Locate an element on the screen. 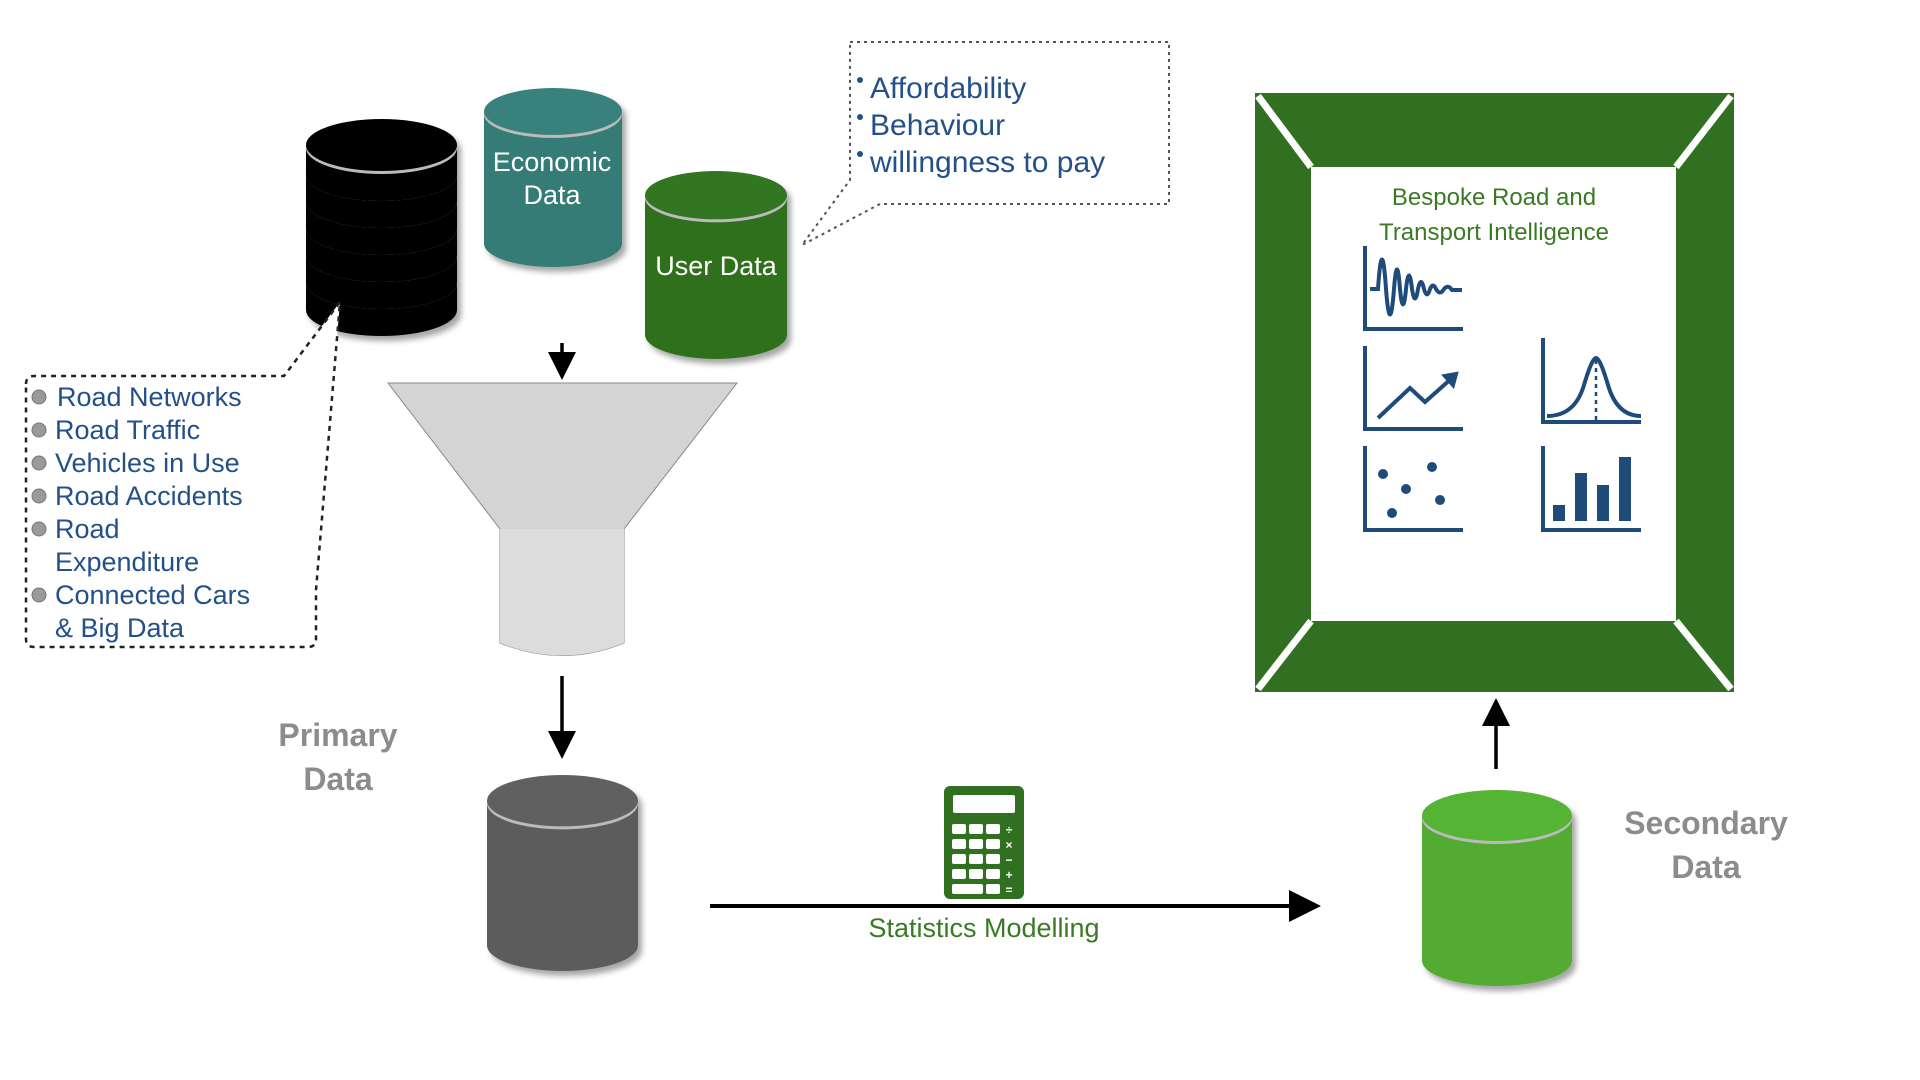 This screenshot has width=1920, height=1080. secondary-data-label-1: Secondary is located at coordinates (1706, 823).